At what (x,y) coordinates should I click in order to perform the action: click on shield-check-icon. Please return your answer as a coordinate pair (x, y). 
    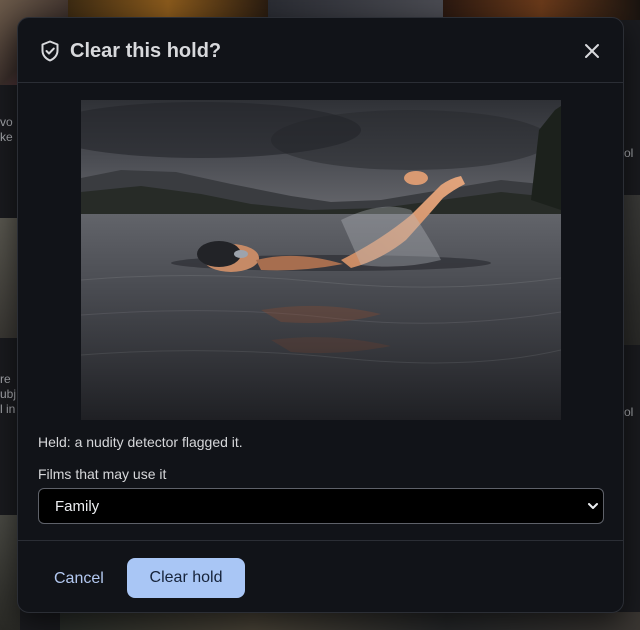
    Looking at the image, I should click on (50, 51).